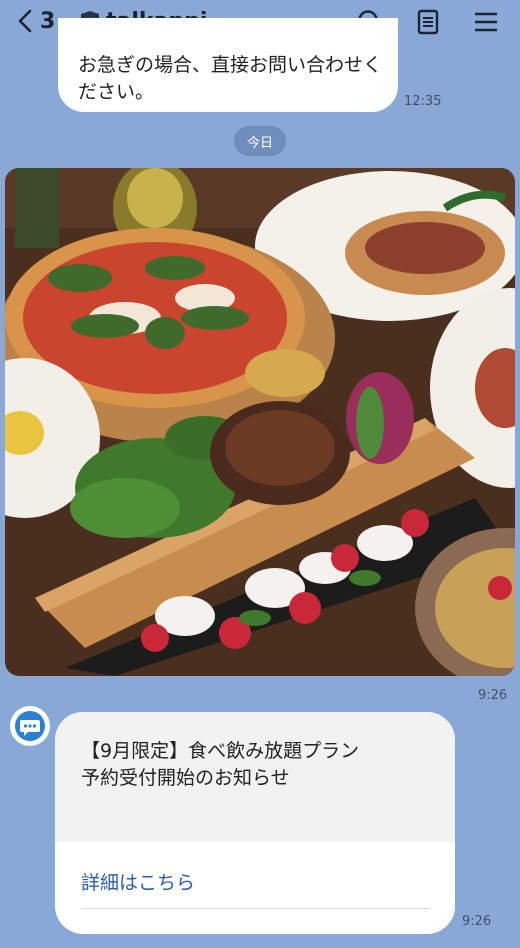  I want to click on card-title: 【9月限定】食べ飲み放題プラン 予約受付開始のお知らせ, so click(220, 765).